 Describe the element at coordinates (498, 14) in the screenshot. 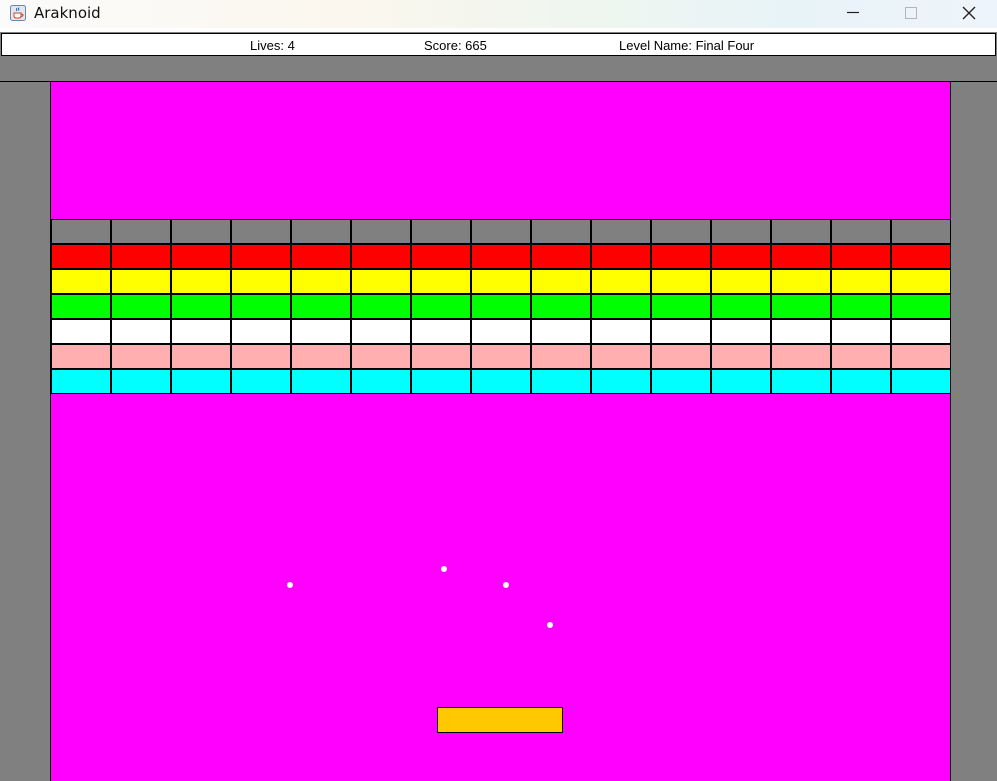

I see `title-bar: Araknoid` at that location.